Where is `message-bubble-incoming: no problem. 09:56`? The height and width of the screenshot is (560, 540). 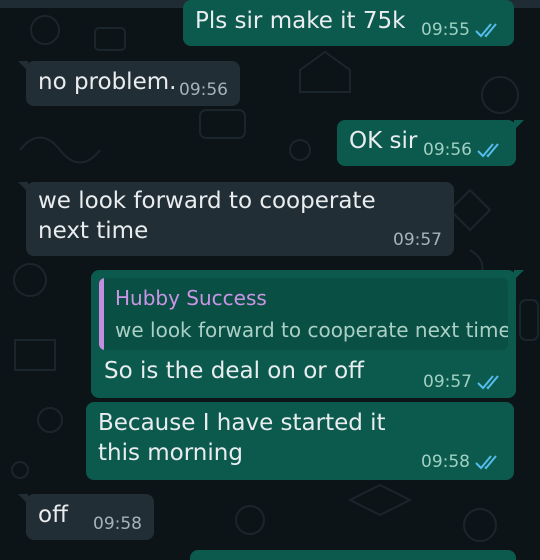 message-bubble-incoming: no problem. 09:56 is located at coordinates (129, 83).